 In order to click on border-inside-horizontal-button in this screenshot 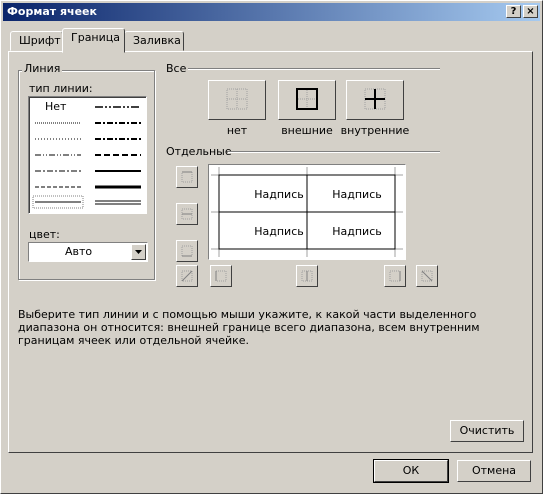, I will do `click(187, 214)`.